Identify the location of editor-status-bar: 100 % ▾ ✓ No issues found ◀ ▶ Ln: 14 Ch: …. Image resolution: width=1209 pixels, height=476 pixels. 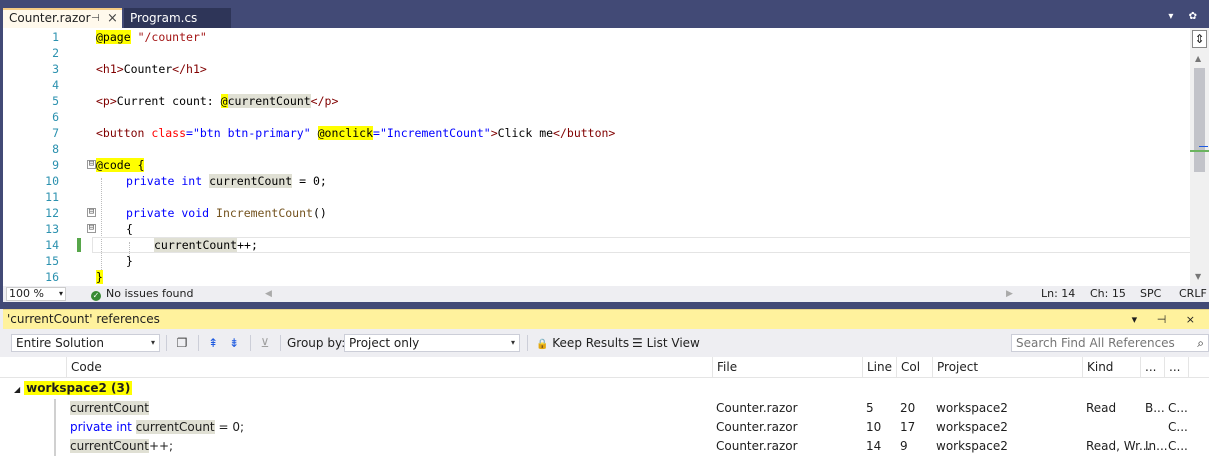
(604, 294).